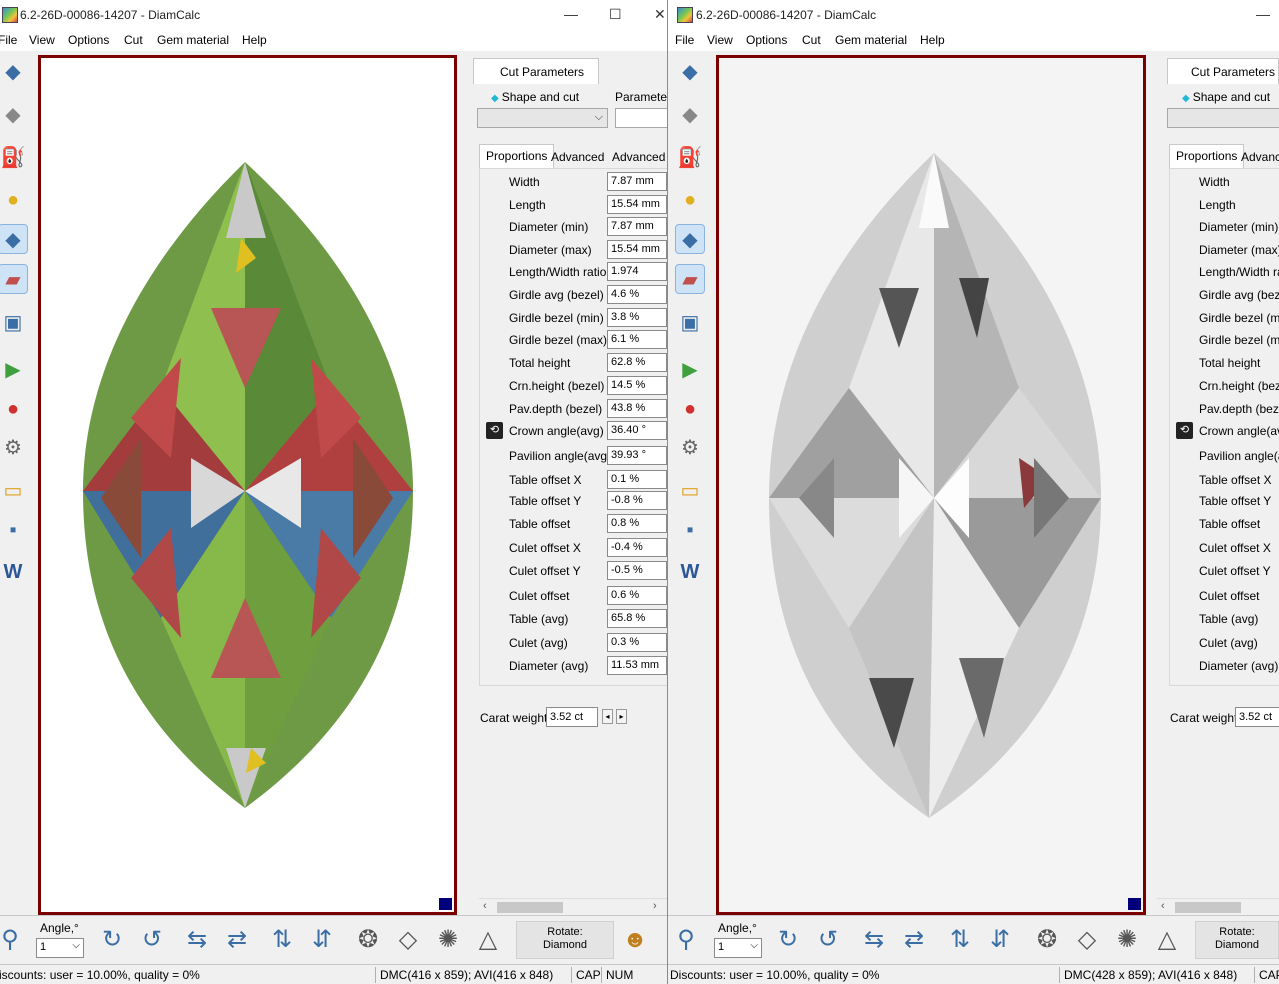 The image size is (1279, 984). What do you see at coordinates (133, 40) in the screenshot?
I see `menu-cut: Cut` at bounding box center [133, 40].